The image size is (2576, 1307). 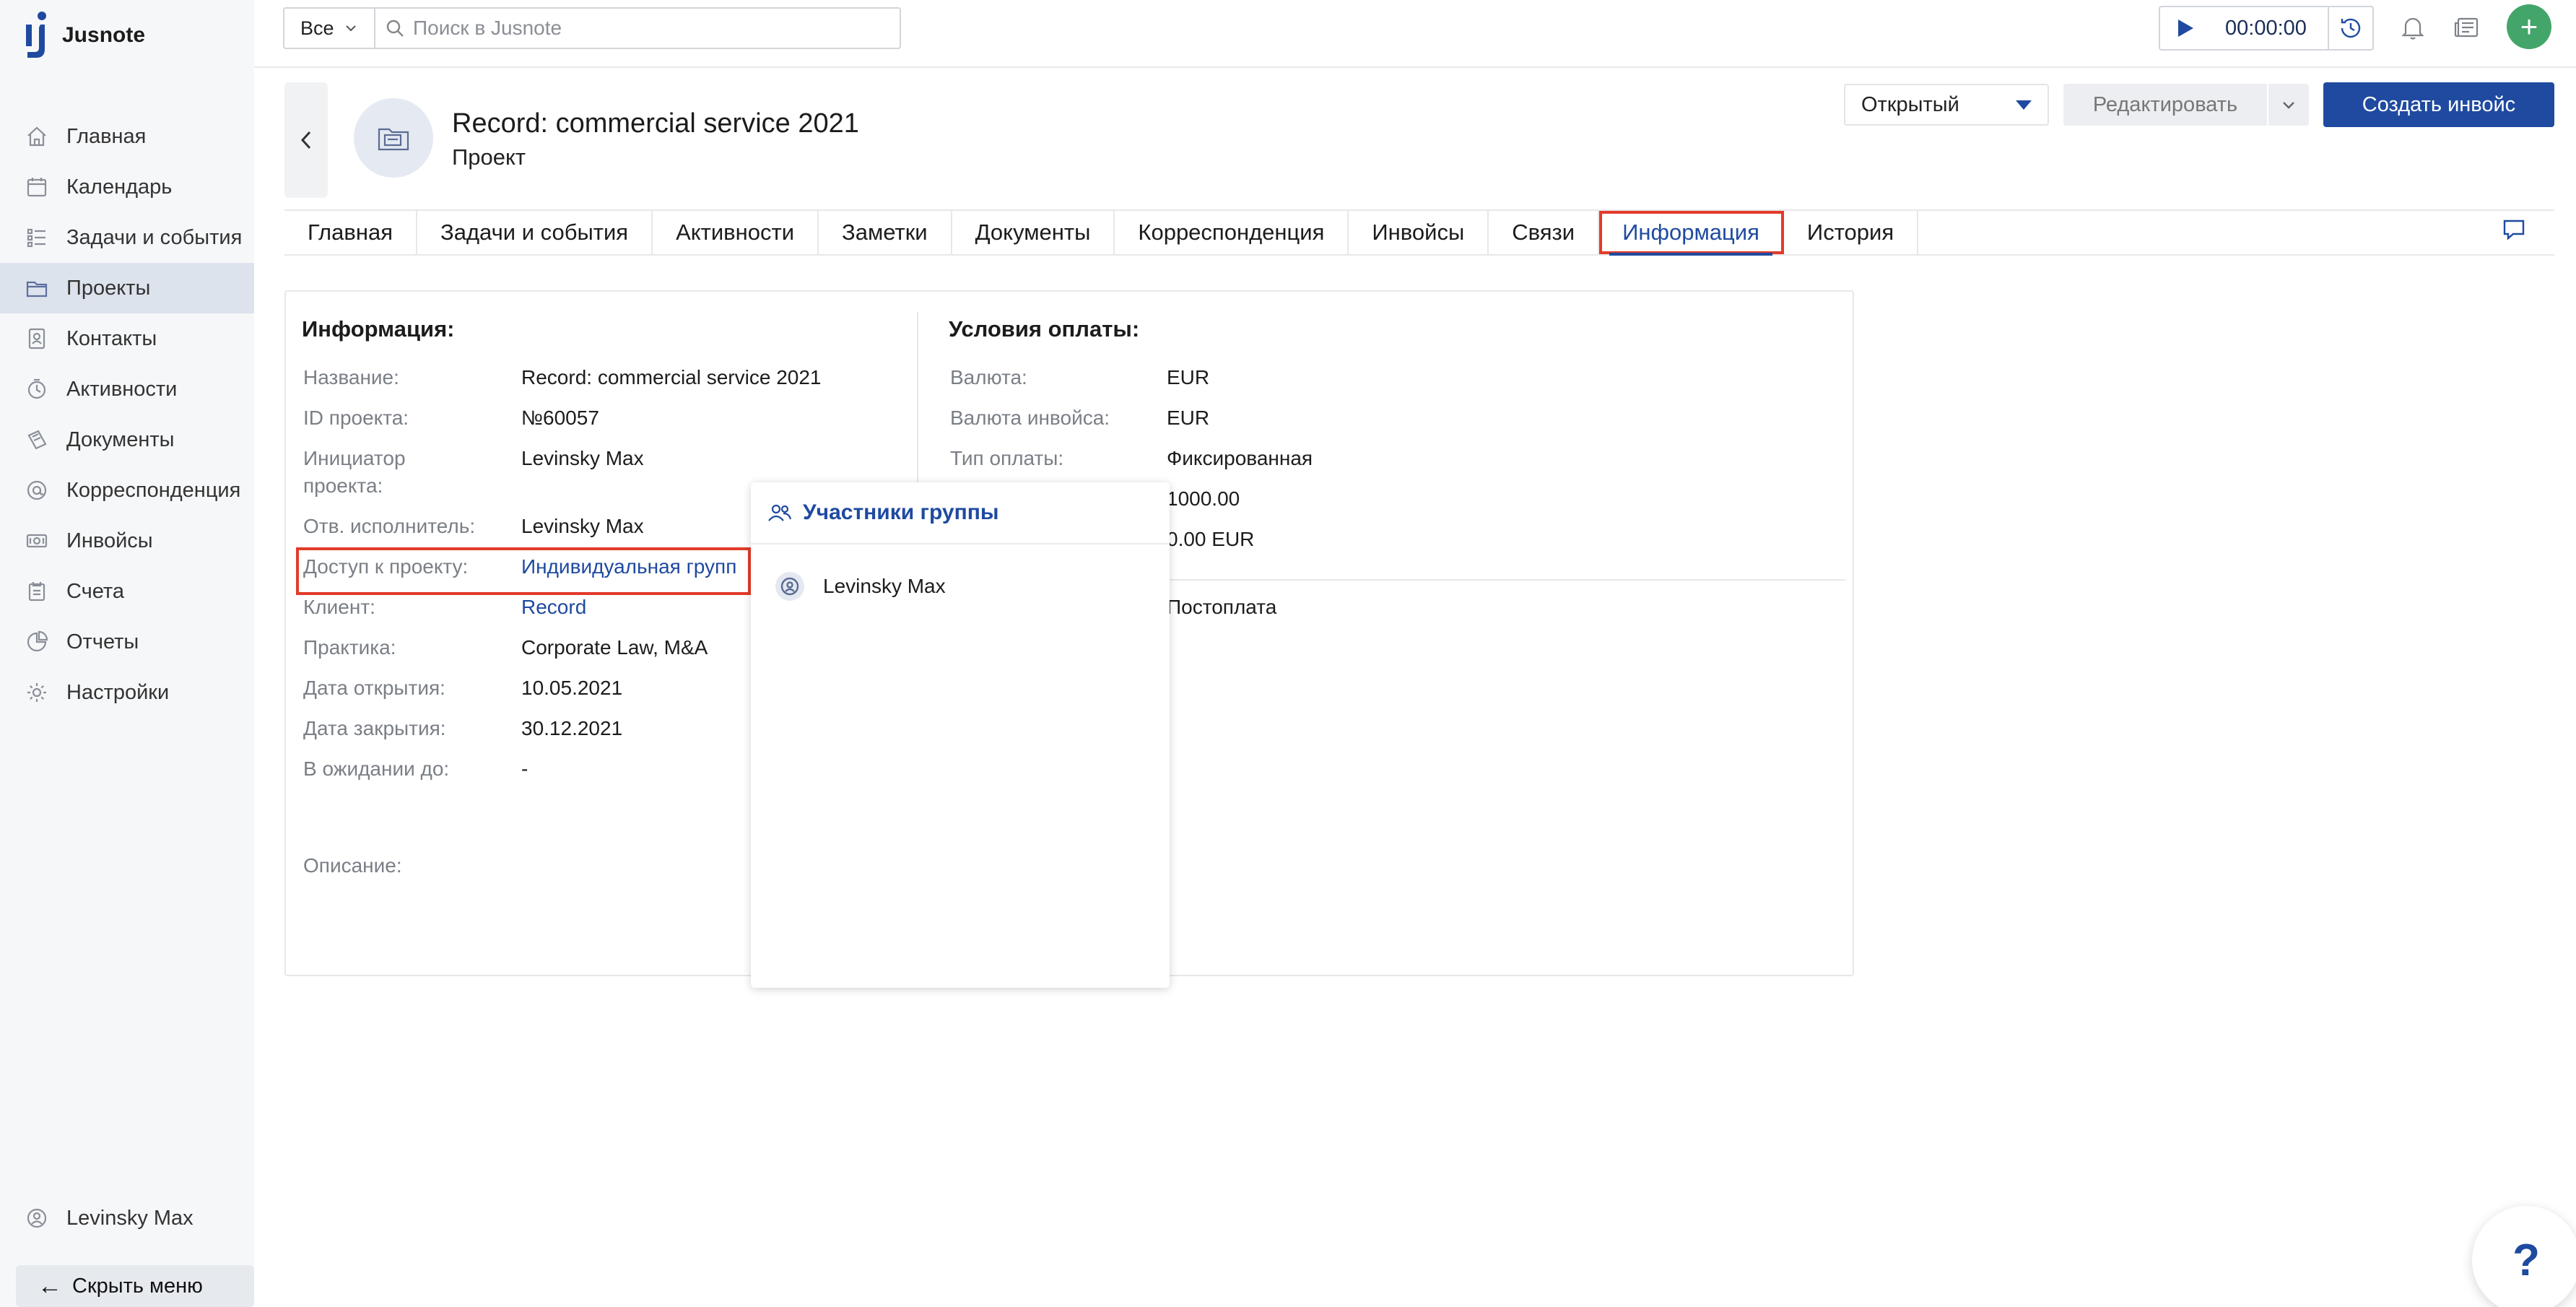 What do you see at coordinates (122, 389) in the screenshot?
I see `sidebar-item-label: Активности` at bounding box center [122, 389].